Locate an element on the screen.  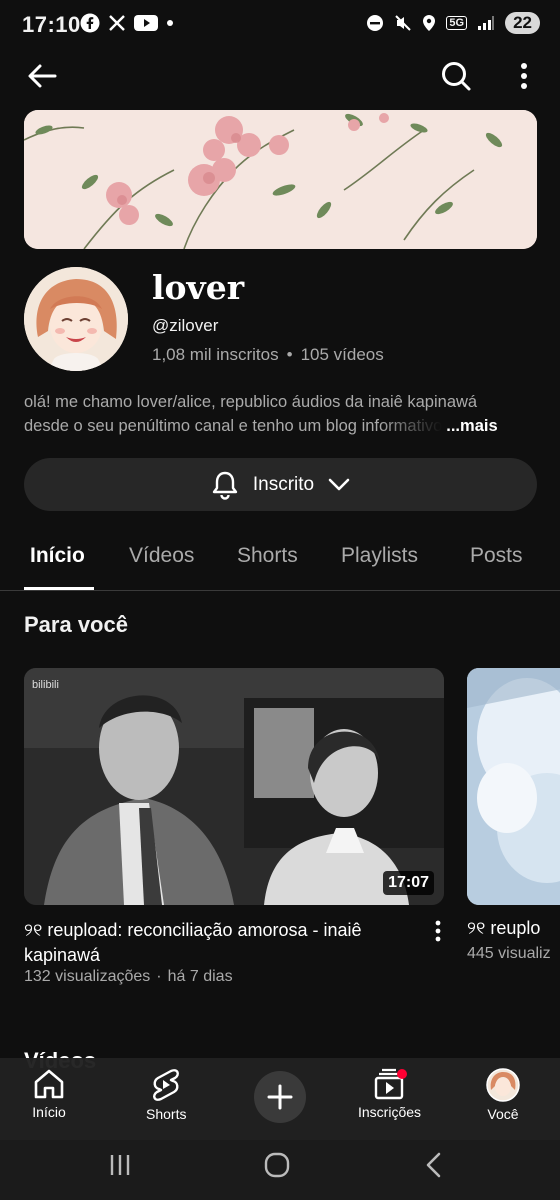
channel-banner is located at coordinates (280, 179).